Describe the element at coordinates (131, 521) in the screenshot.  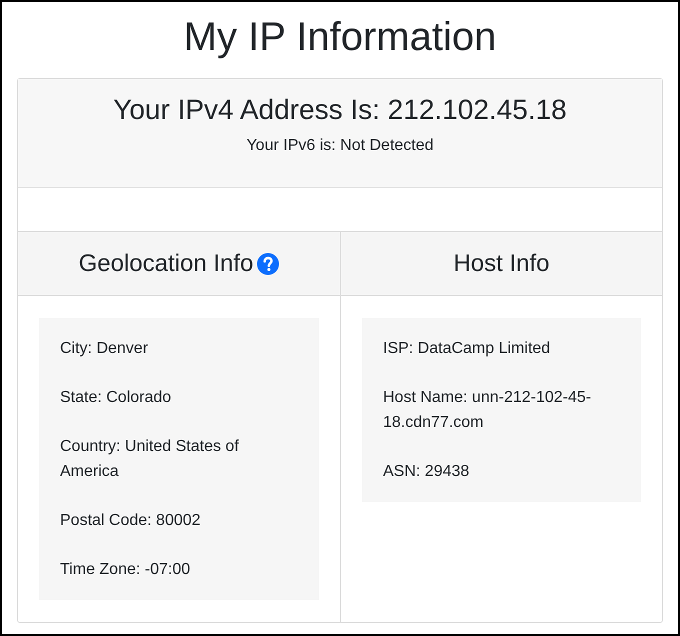
I see `info-line: Postal Code: 80002` at that location.